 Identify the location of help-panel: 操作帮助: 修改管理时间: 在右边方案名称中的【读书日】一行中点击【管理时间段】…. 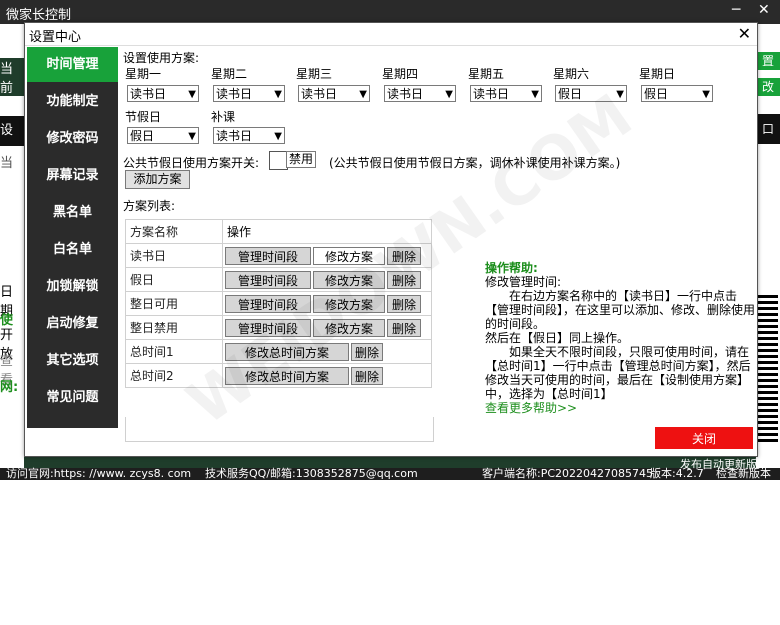
(620, 338).